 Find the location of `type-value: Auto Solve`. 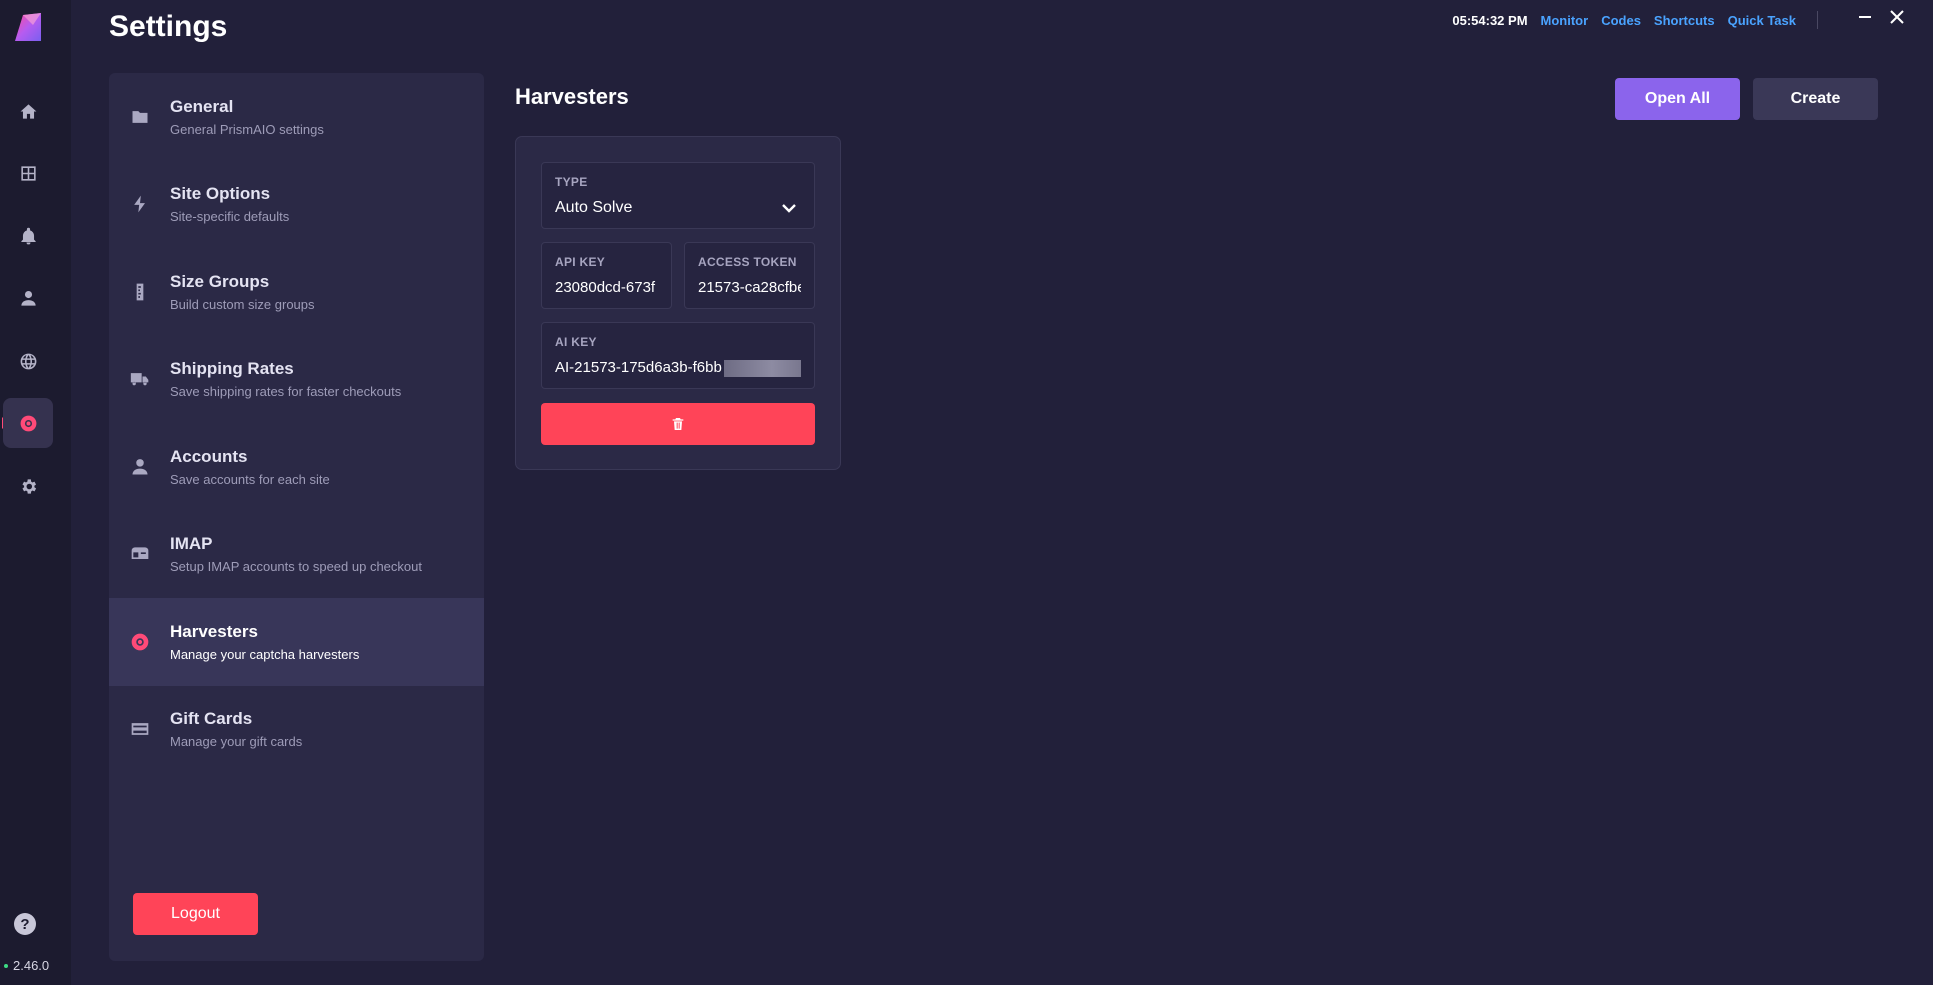

type-value: Auto Solve is located at coordinates (594, 207).